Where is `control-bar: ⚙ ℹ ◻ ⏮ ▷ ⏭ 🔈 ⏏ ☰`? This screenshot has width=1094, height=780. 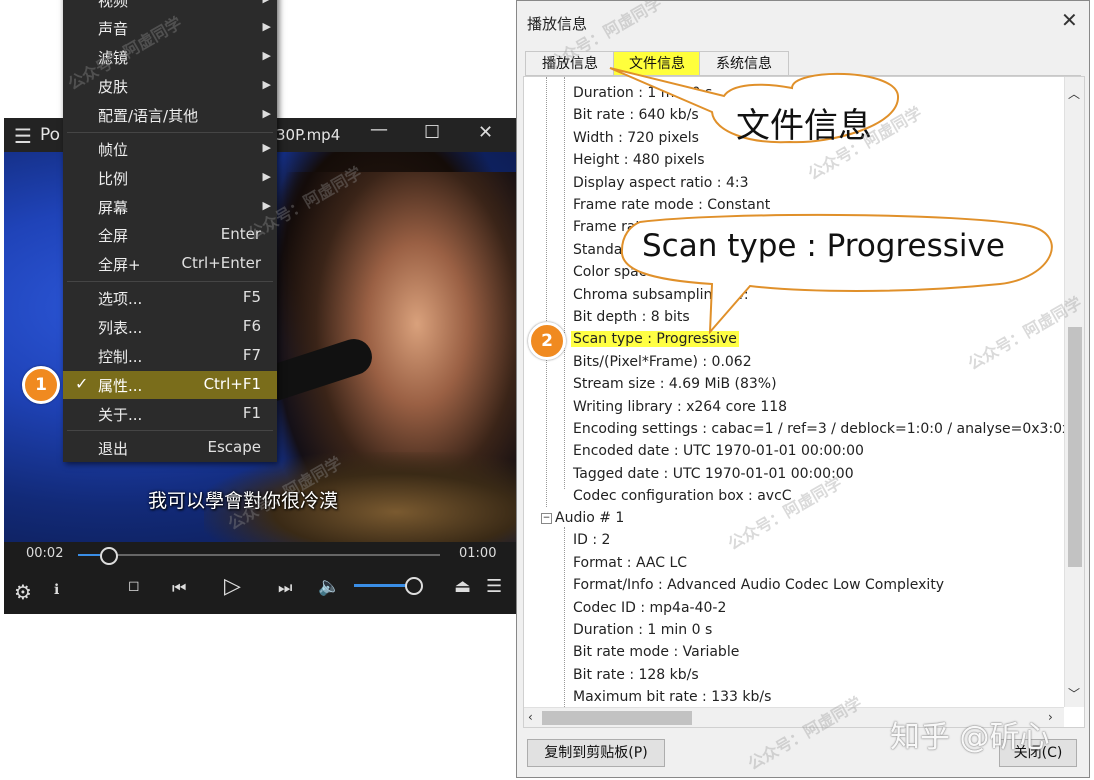
control-bar: ⚙ ℹ ◻ ⏮ ▷ ⏭ 🔈 ⏏ ☰ is located at coordinates (260, 591).